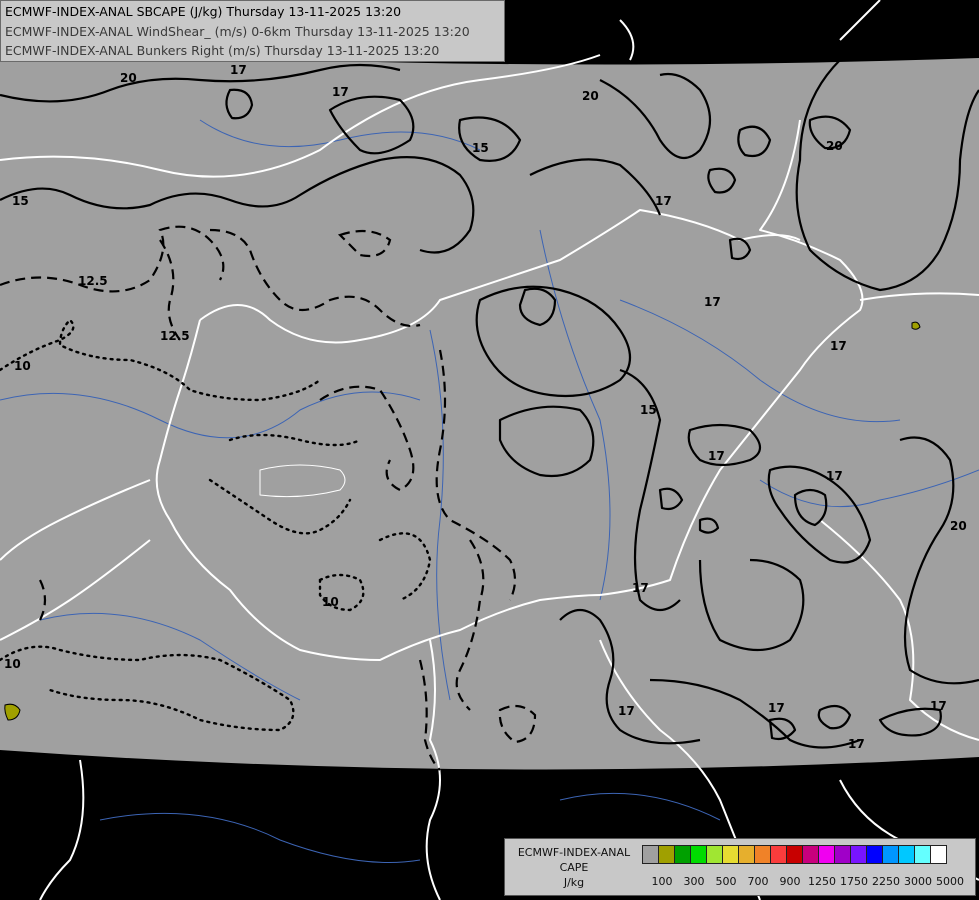 The width and height of the screenshot is (979, 900). I want to click on legend-tick-label: 1250, so click(822, 881).